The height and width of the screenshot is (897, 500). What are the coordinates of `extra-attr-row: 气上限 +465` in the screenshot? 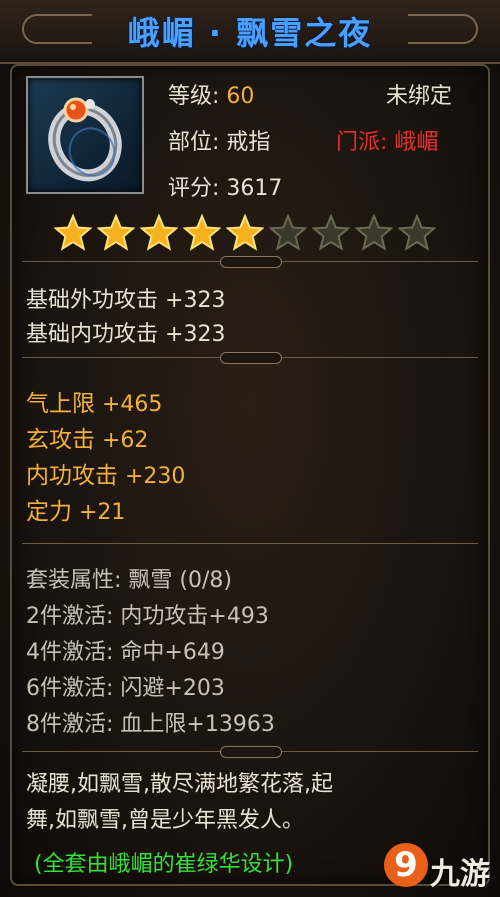 It's located at (94, 401).